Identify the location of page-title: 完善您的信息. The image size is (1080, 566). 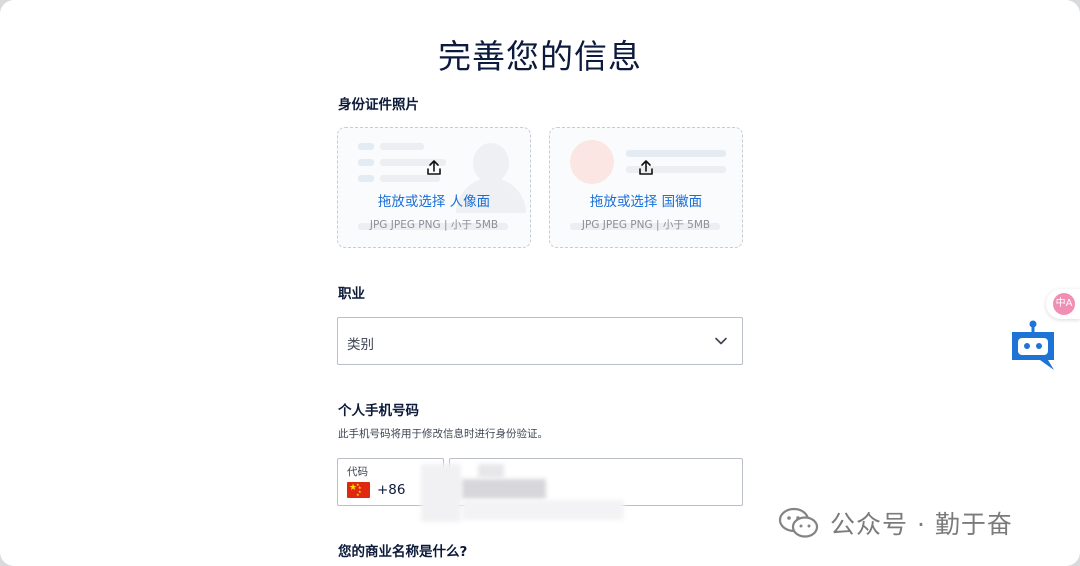
(540, 56).